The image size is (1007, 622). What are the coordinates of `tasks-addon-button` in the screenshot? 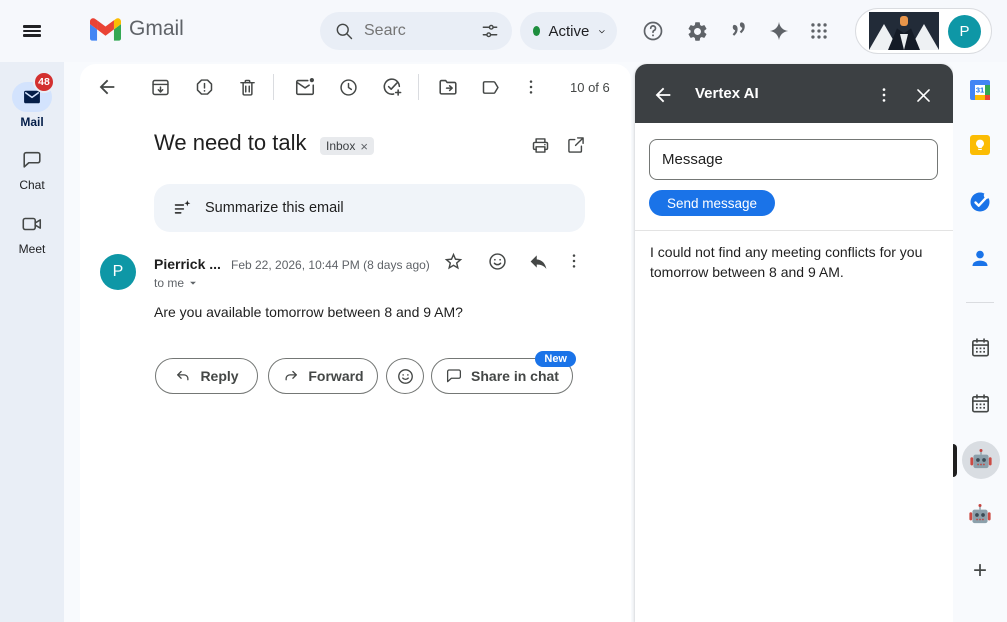 It's located at (980, 202).